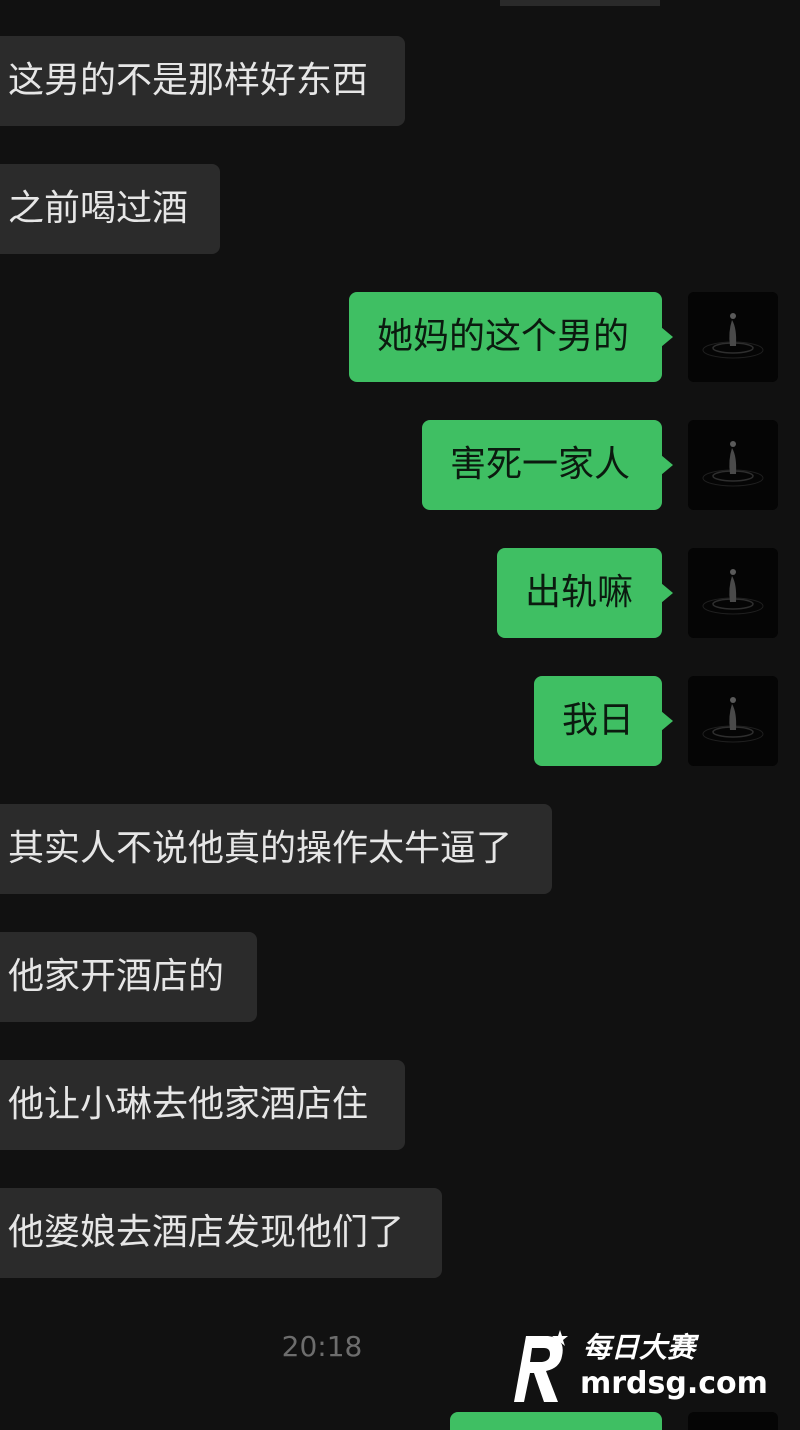 The height and width of the screenshot is (1430, 800). Describe the element at coordinates (206, 1232) in the screenshot. I see `message-text: 他婆娘去酒店发现他们了` at that location.